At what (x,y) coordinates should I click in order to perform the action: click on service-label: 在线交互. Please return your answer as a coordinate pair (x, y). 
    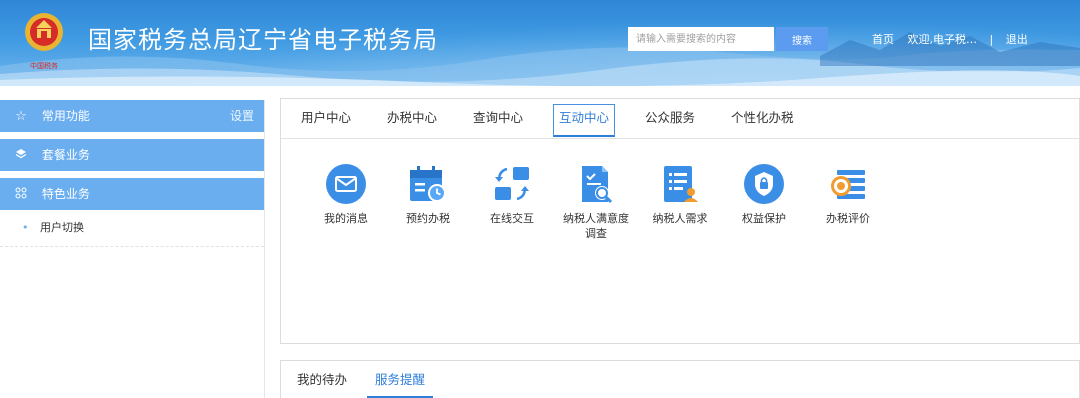
    Looking at the image, I should click on (512, 218).